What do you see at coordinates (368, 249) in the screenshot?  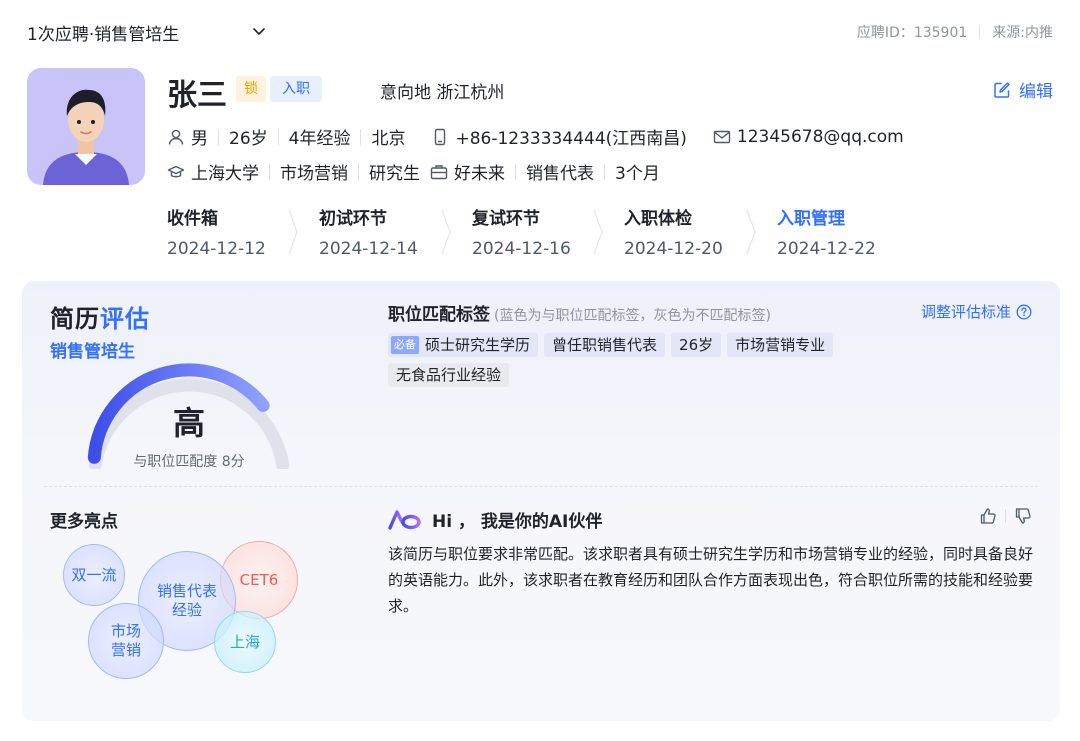 I see `stage-date: 2024-12-14` at bounding box center [368, 249].